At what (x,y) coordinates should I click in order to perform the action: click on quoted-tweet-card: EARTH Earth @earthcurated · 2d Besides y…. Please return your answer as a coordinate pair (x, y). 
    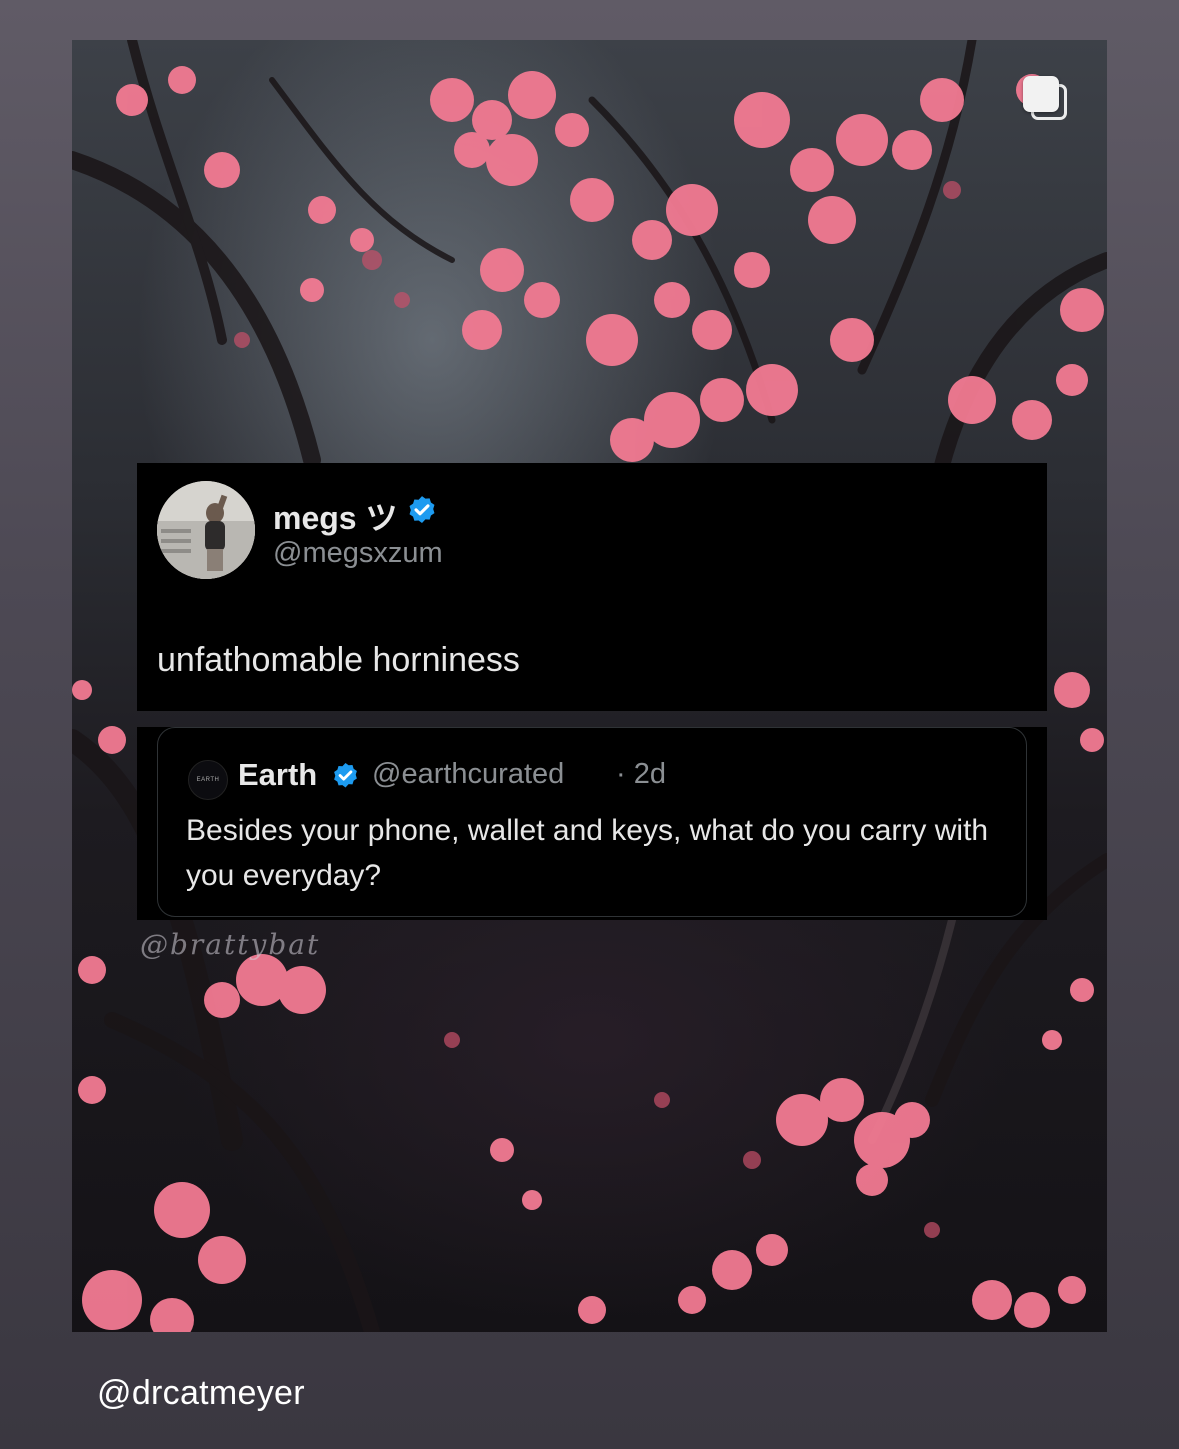
    Looking at the image, I should click on (592, 822).